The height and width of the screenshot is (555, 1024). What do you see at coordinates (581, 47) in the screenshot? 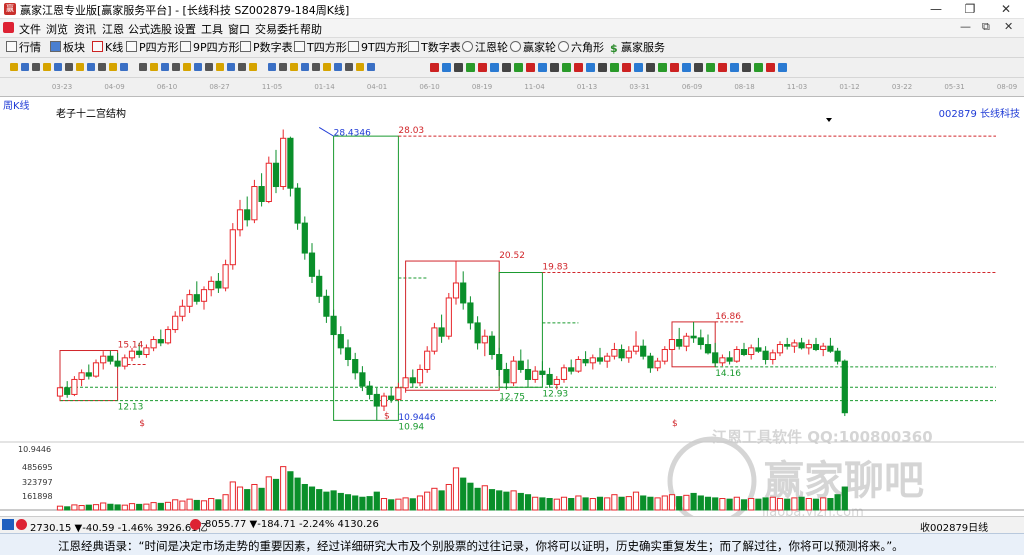
I see `toolbar-hexagon: 六角形` at bounding box center [581, 47].